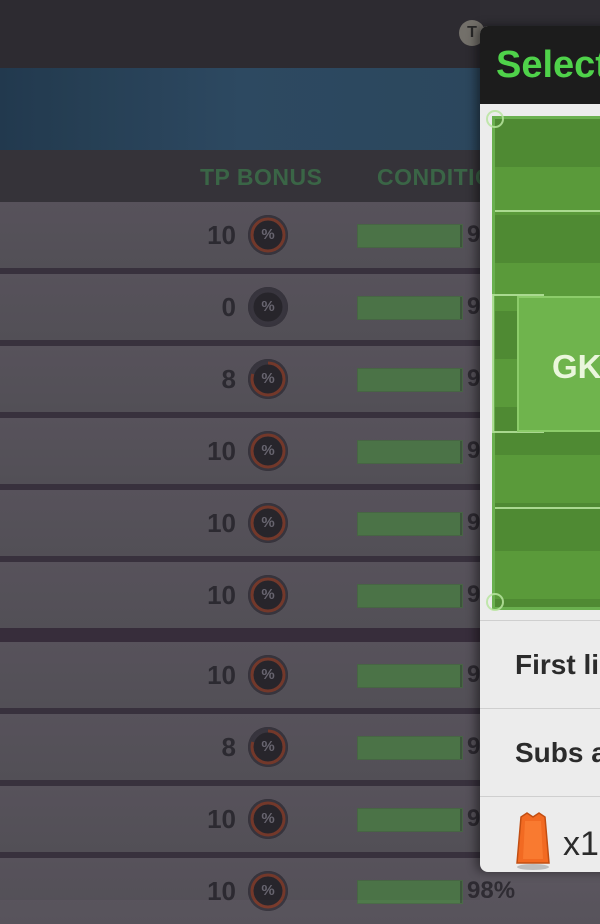 This screenshot has width=600, height=924. I want to click on first-lineup-option: First li, so click(540, 663).